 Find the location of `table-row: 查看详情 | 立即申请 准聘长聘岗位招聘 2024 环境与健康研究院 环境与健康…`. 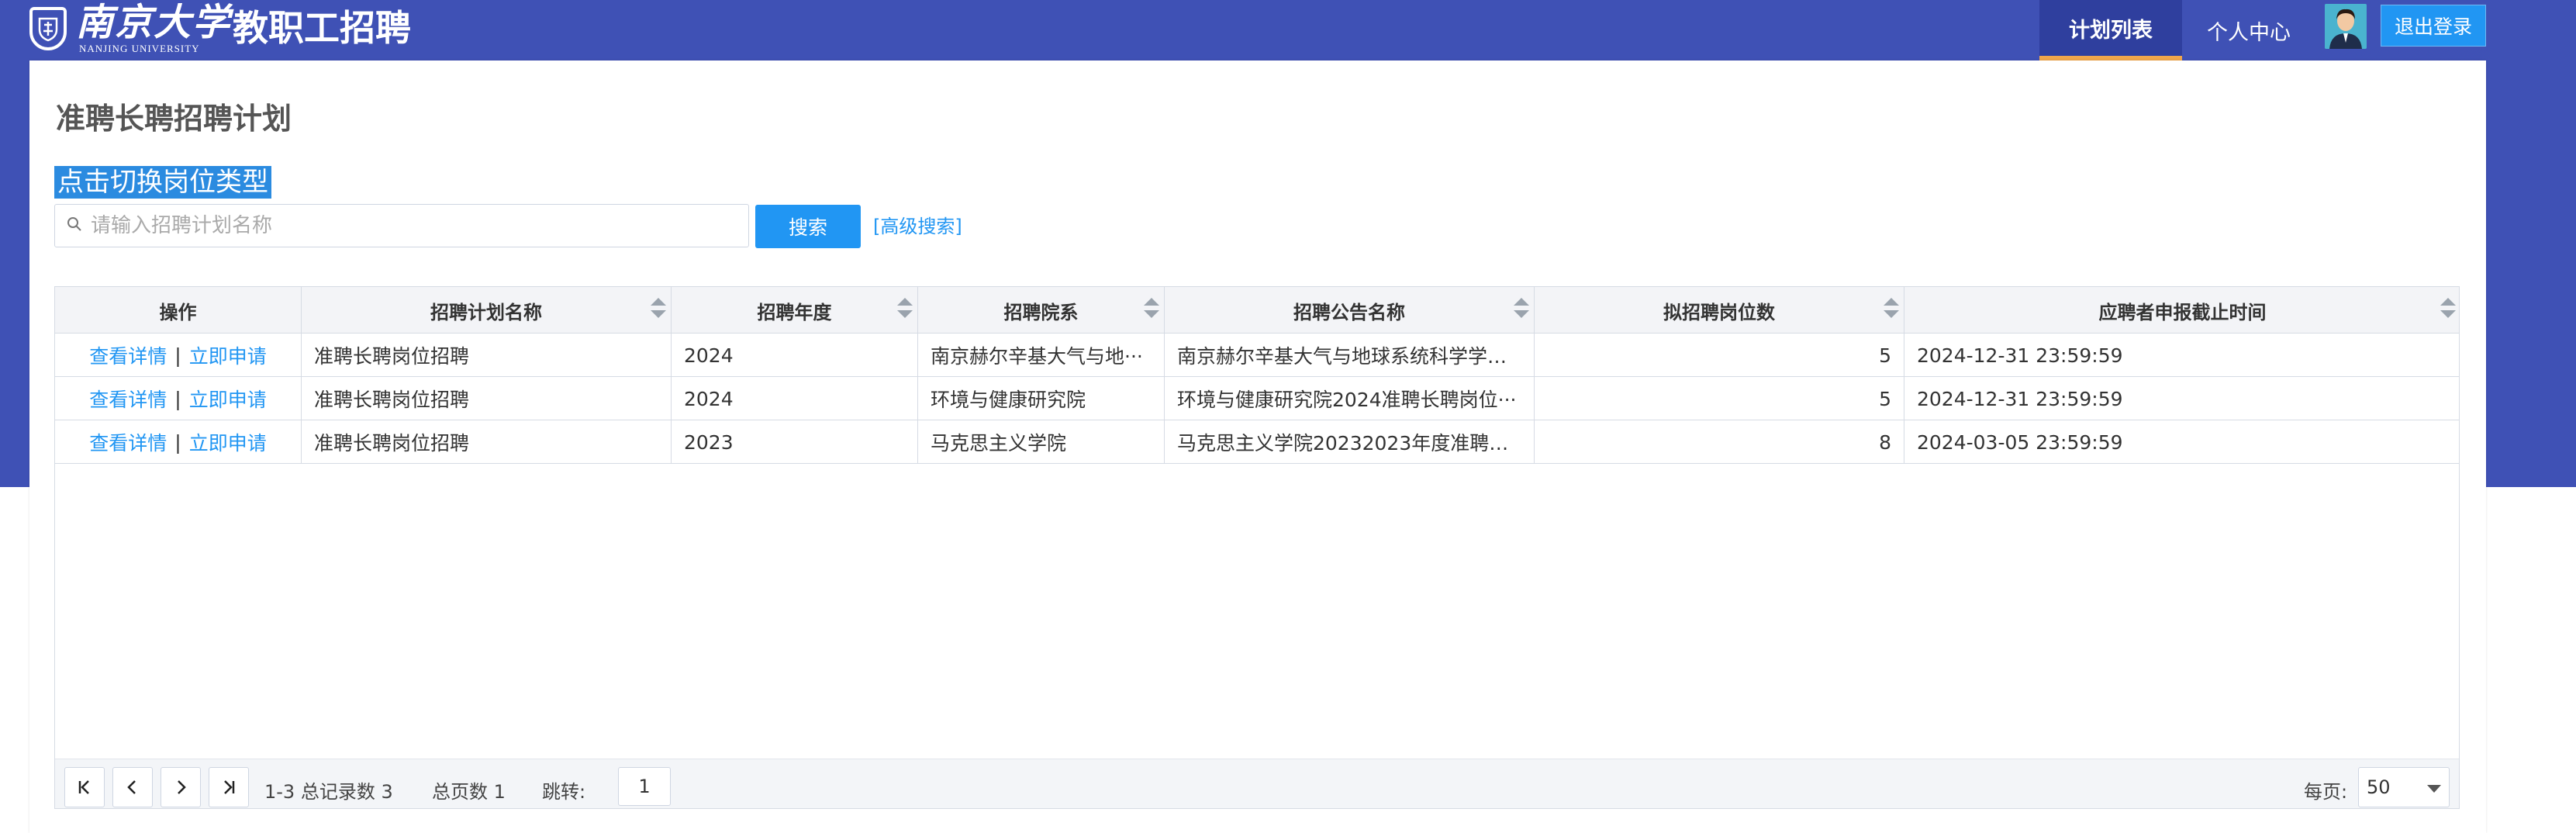

table-row: 查看详情 | 立即申请 准聘长聘岗位招聘 2024 环境与健康研究院 环境与健康… is located at coordinates (1257, 398).